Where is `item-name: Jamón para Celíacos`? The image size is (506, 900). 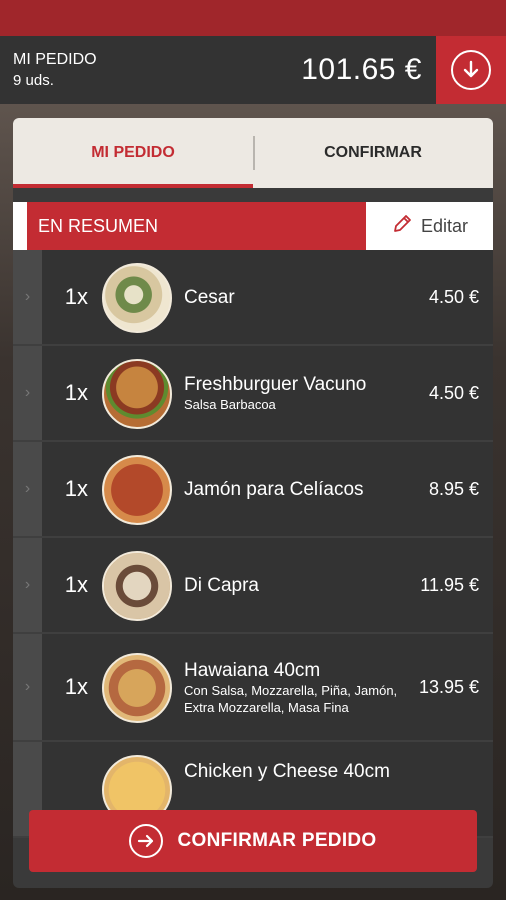
item-name: Jamón para Celíacos is located at coordinates (274, 489).